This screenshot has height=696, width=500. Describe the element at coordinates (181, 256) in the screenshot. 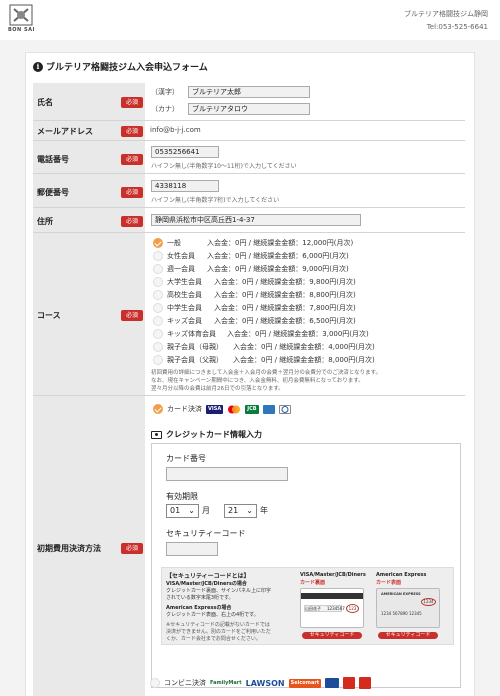

I see `course-name: 女性会員` at that location.